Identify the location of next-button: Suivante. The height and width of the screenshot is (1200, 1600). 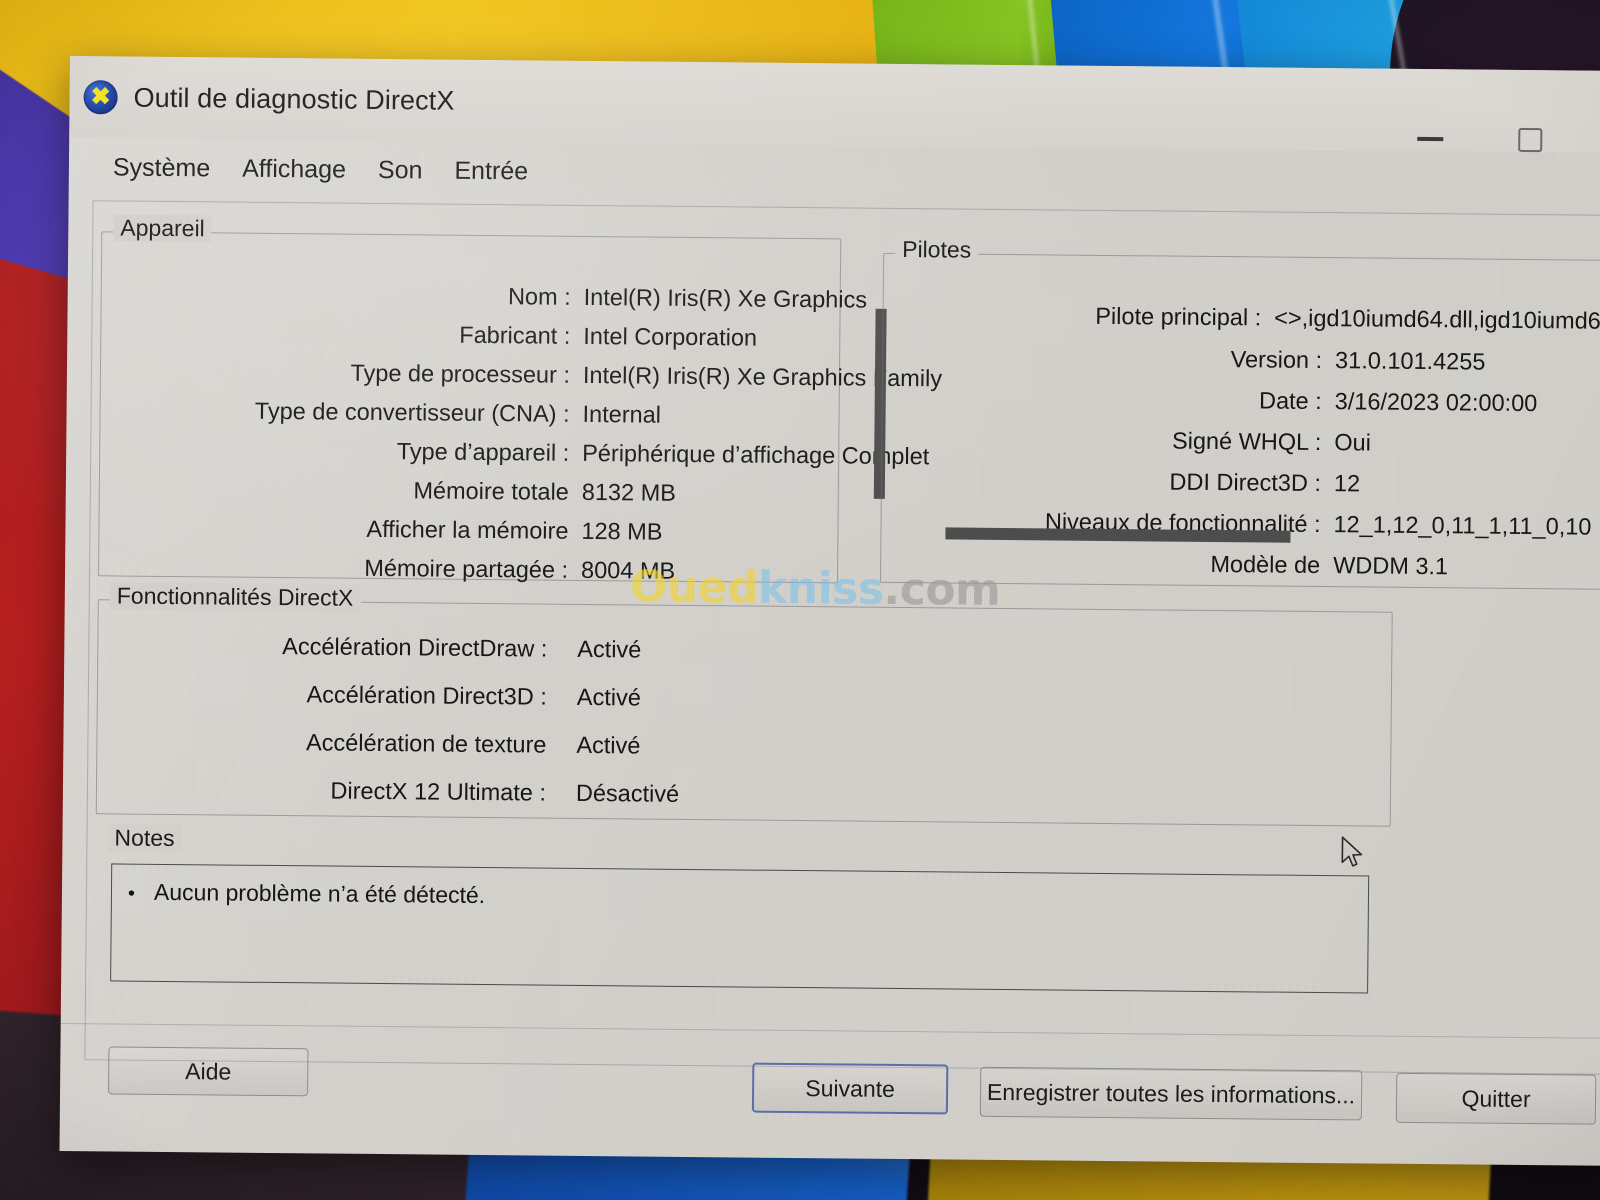
(850, 1088).